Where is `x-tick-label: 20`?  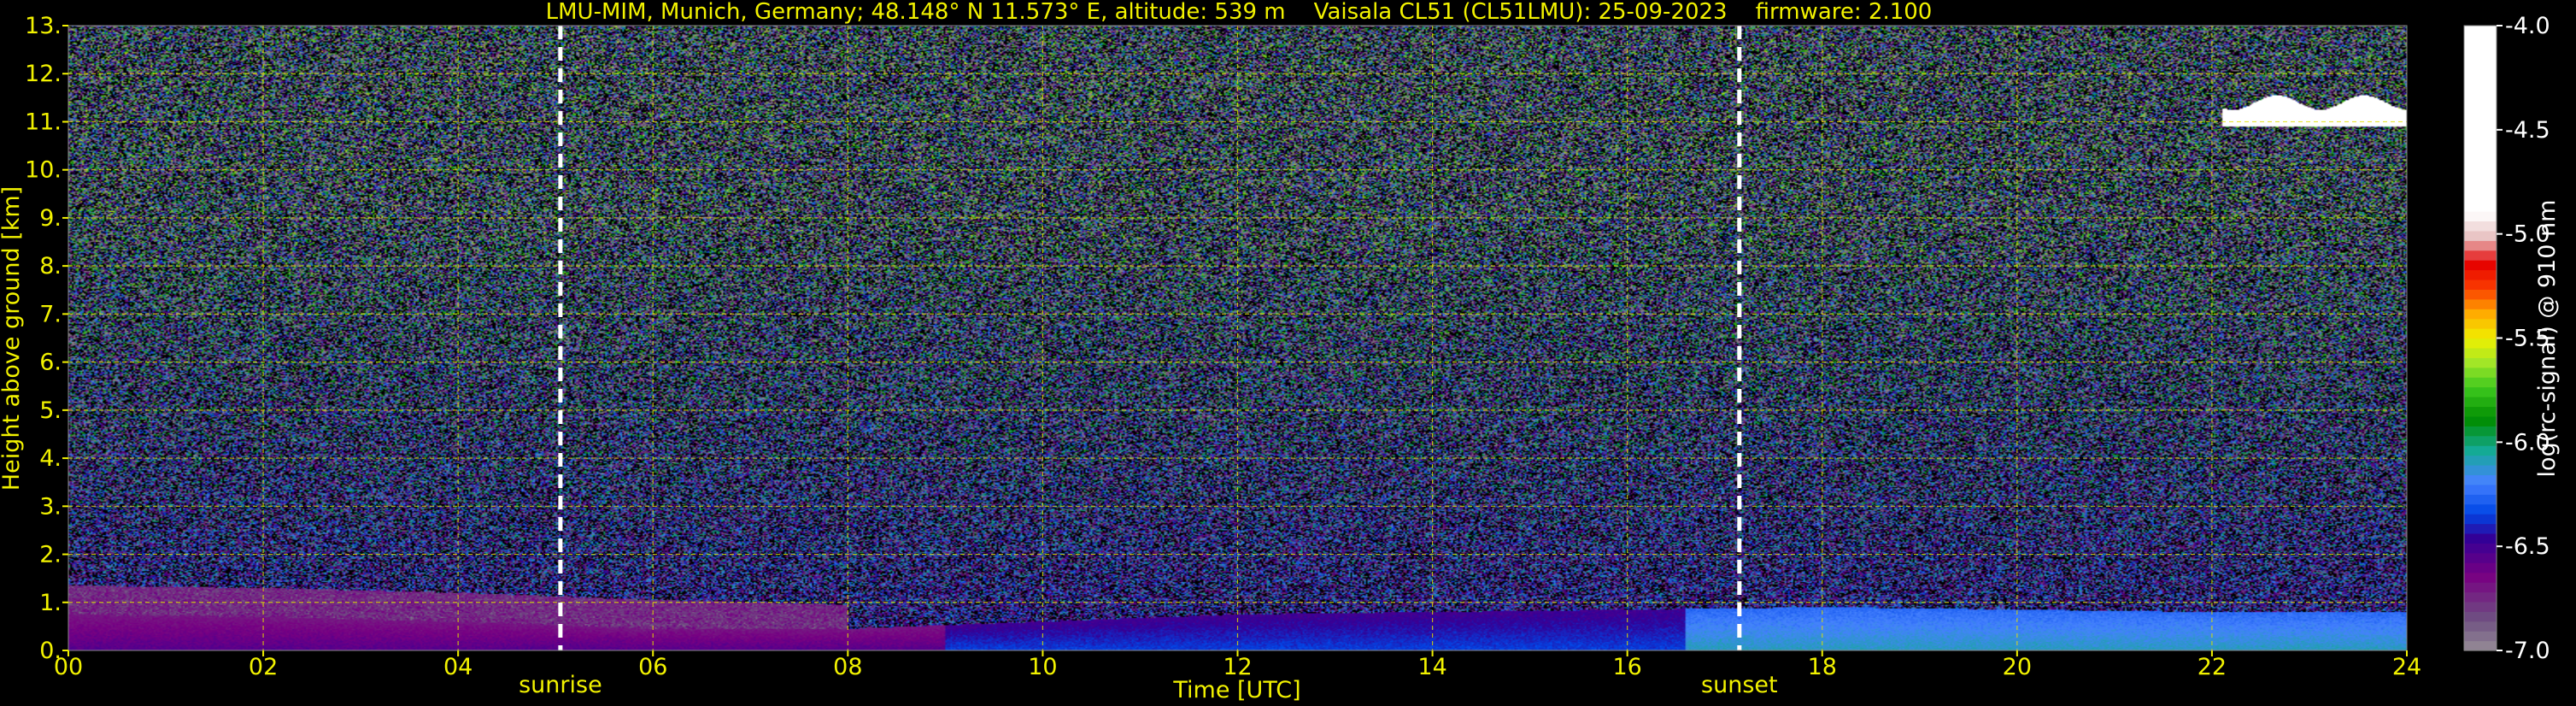 x-tick-label: 20 is located at coordinates (2017, 667).